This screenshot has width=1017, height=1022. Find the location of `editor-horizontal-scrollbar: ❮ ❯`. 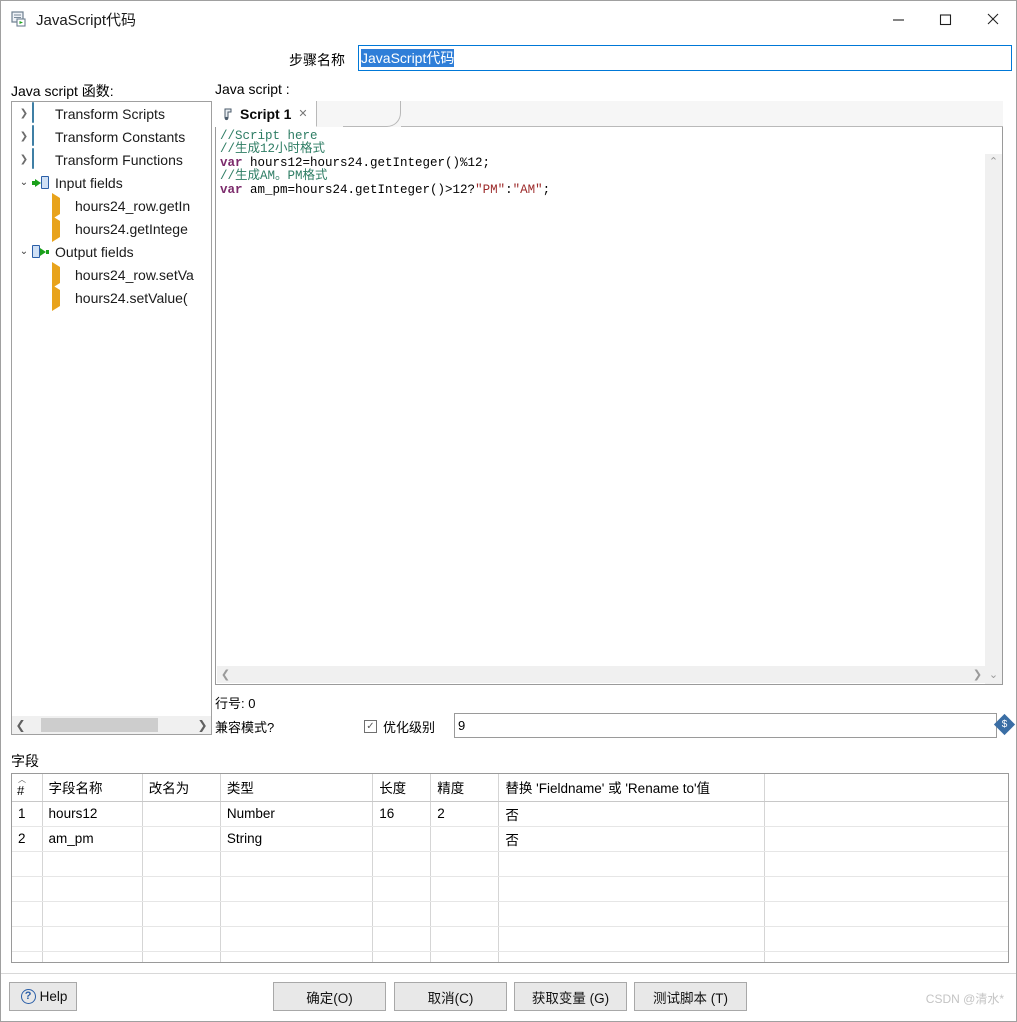

editor-horizontal-scrollbar: ❮ ❯ is located at coordinates (601, 674).